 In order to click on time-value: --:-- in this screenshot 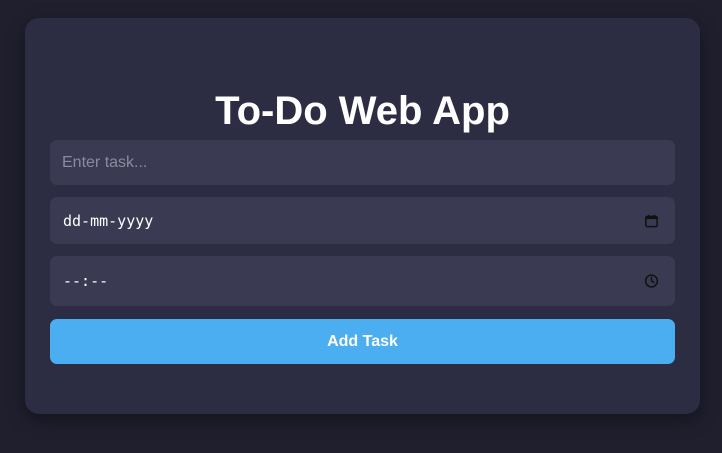, I will do `click(86, 281)`.